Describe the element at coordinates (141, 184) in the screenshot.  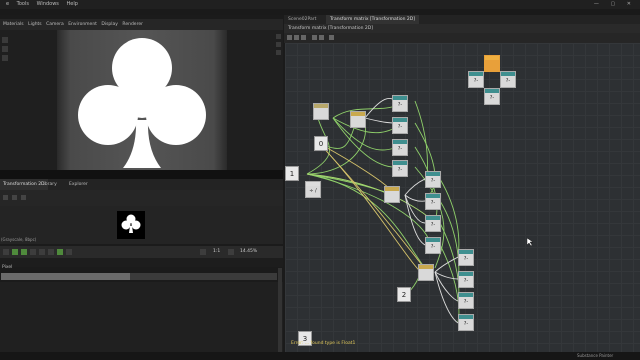
I see `left-panel-tabs: Transformation 2D Library Explorer` at that location.